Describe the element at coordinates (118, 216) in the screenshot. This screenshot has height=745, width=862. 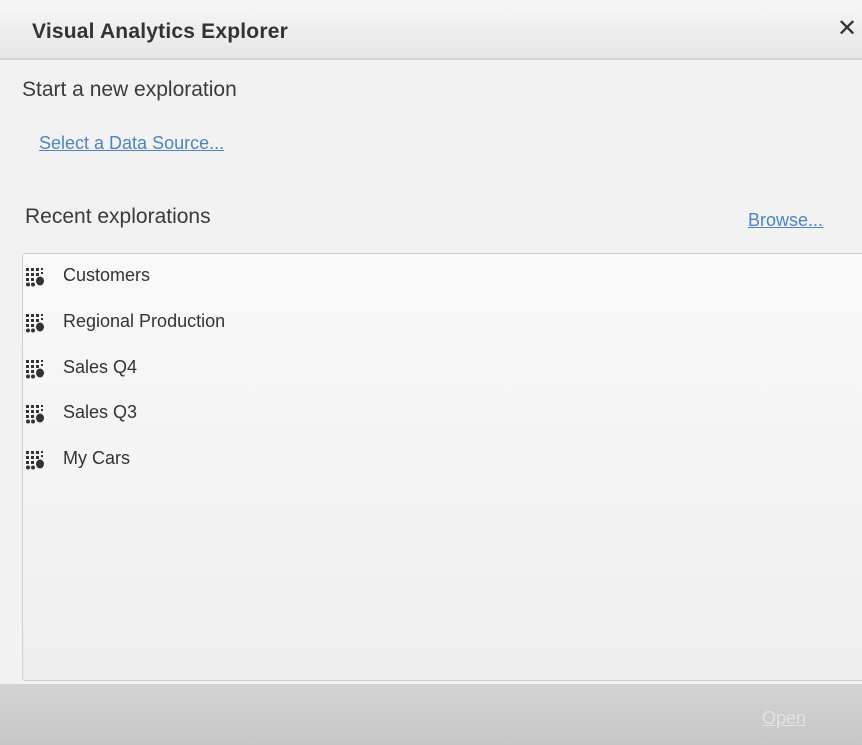
I see `recent-explorations-heading: Recent explorations` at that location.